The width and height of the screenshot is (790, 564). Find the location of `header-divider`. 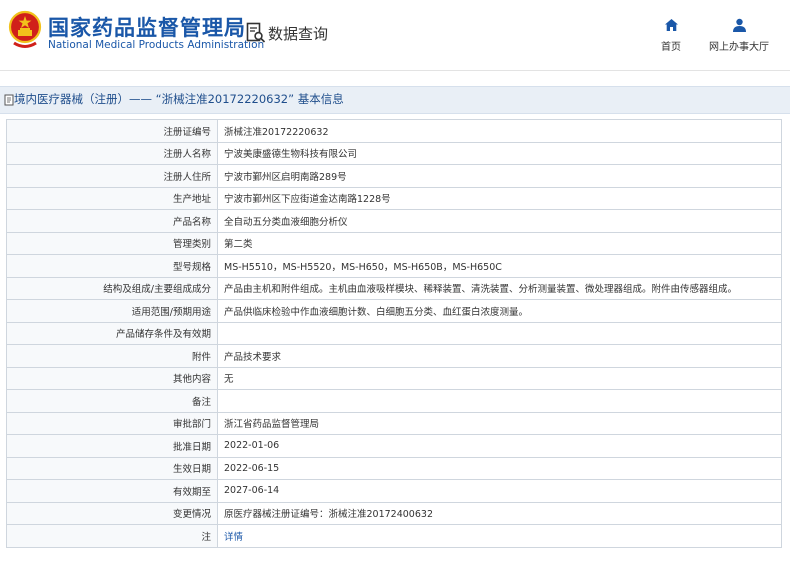

header-divider is located at coordinates (395, 70).